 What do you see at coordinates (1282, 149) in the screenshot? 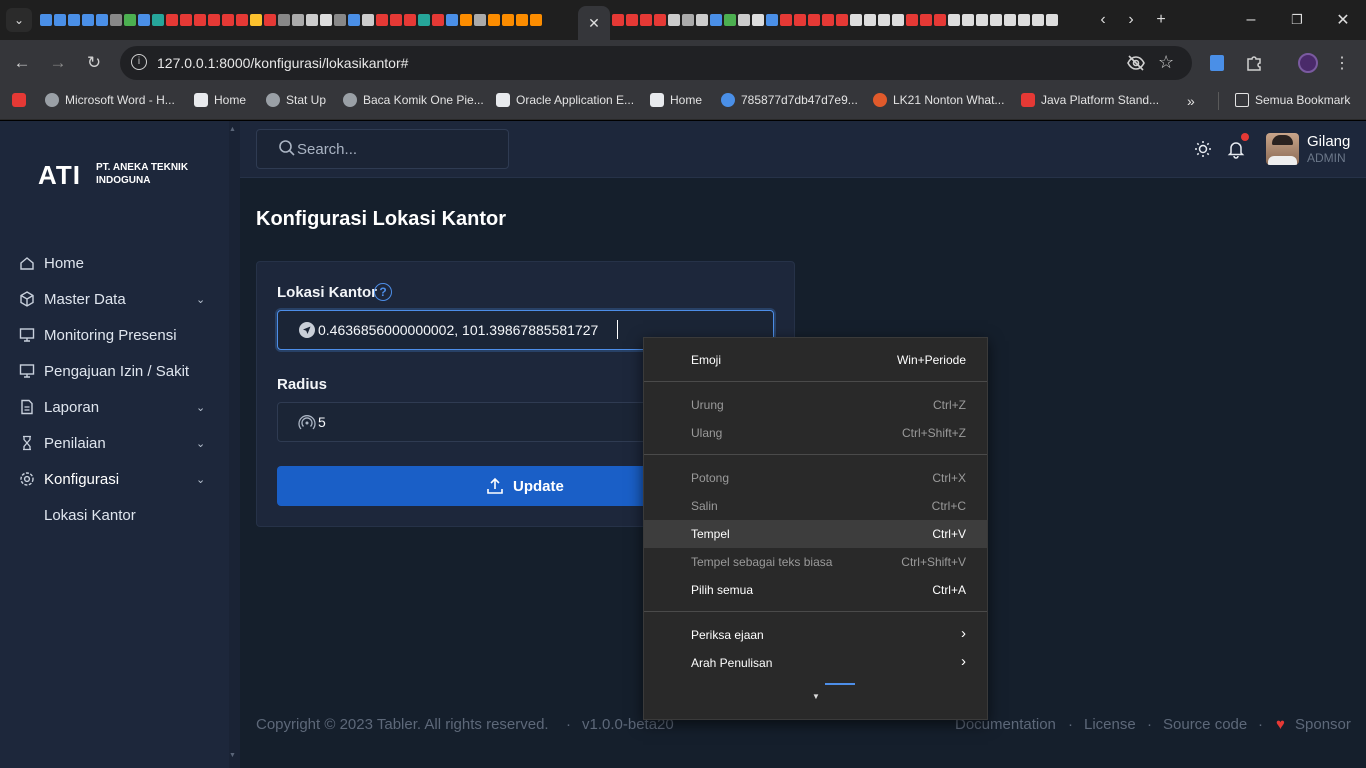
I see `avatar` at bounding box center [1282, 149].